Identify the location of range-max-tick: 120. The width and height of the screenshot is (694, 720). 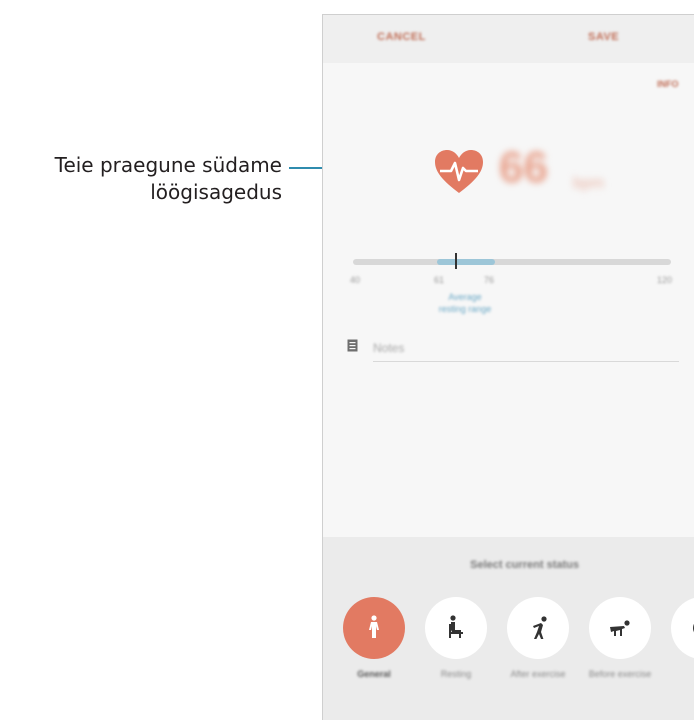
(665, 280).